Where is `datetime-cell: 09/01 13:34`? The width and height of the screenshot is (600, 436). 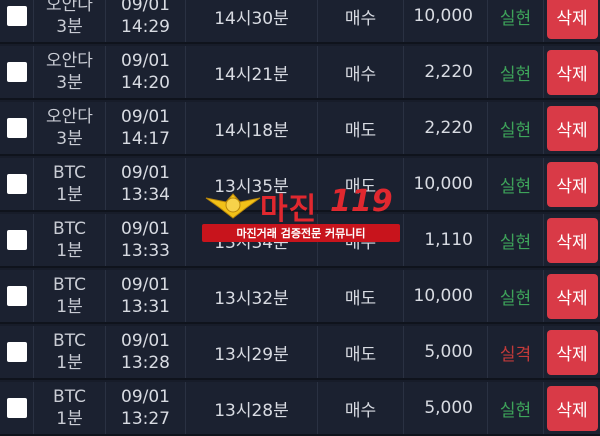 datetime-cell: 09/01 13:34 is located at coordinates (146, 184).